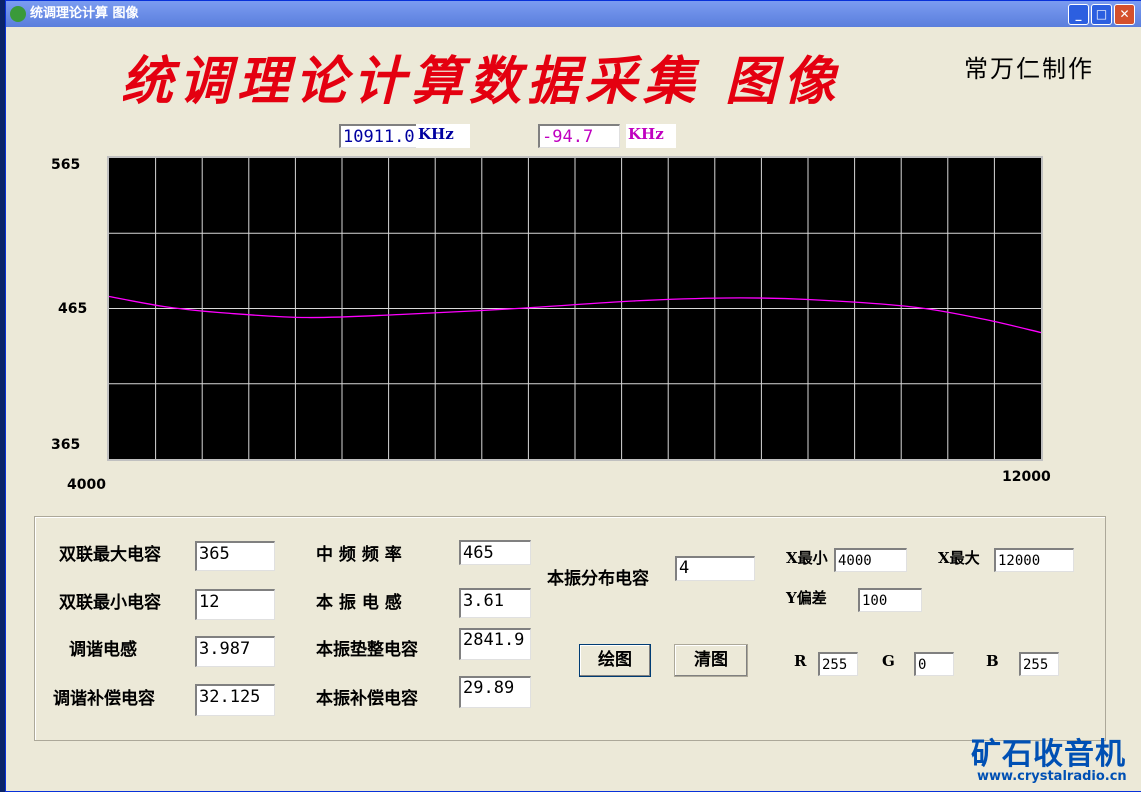 Image resolution: width=1141 pixels, height=792 pixels. Describe the element at coordinates (379, 136) in the screenshot. I see `frequency-readout: 10911.0` at that location.